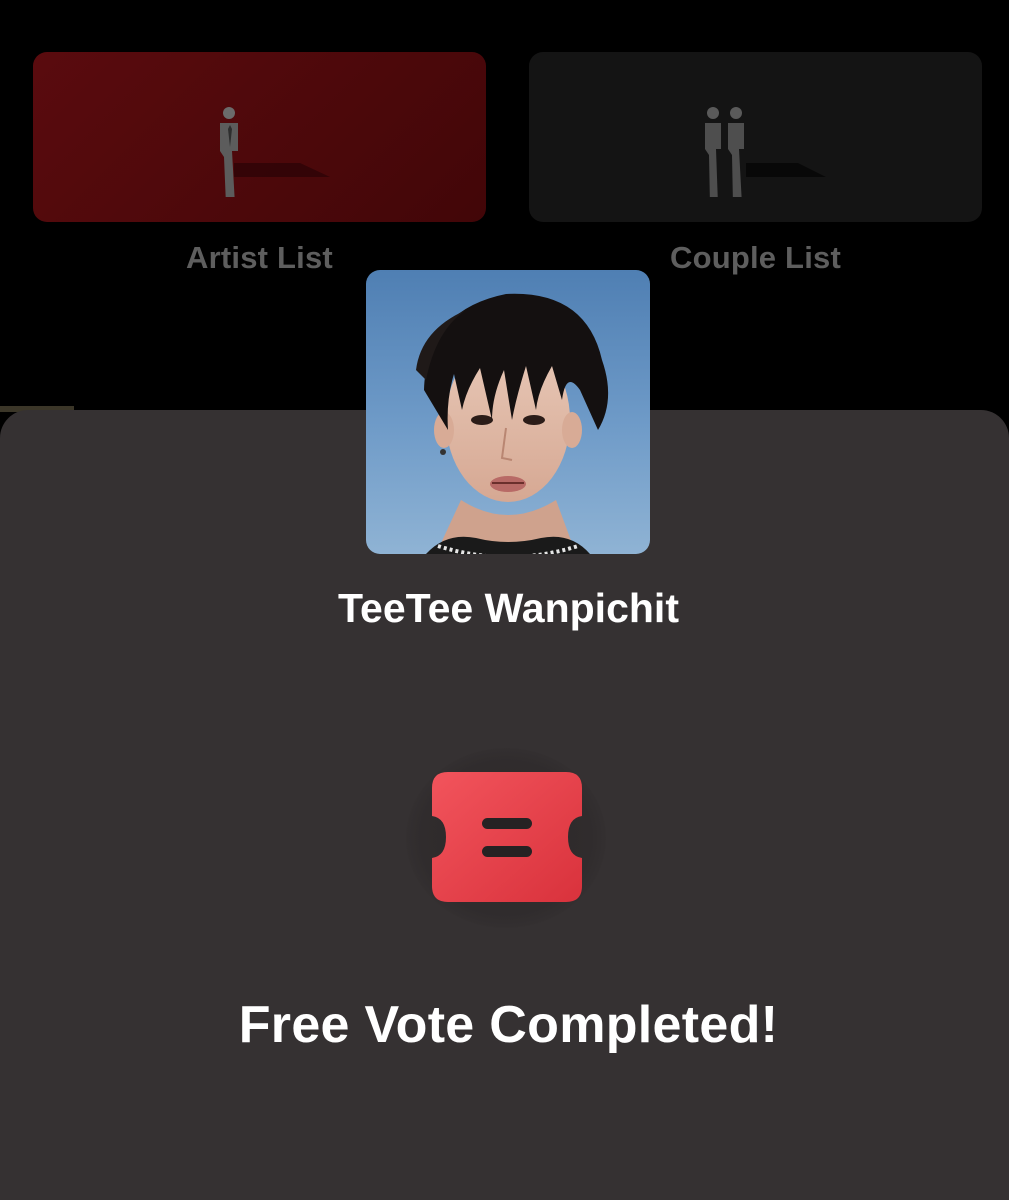 This screenshot has width=1009, height=1200. What do you see at coordinates (508, 608) in the screenshot?
I see `artist-name: TeeTee Wanpichit` at bounding box center [508, 608].